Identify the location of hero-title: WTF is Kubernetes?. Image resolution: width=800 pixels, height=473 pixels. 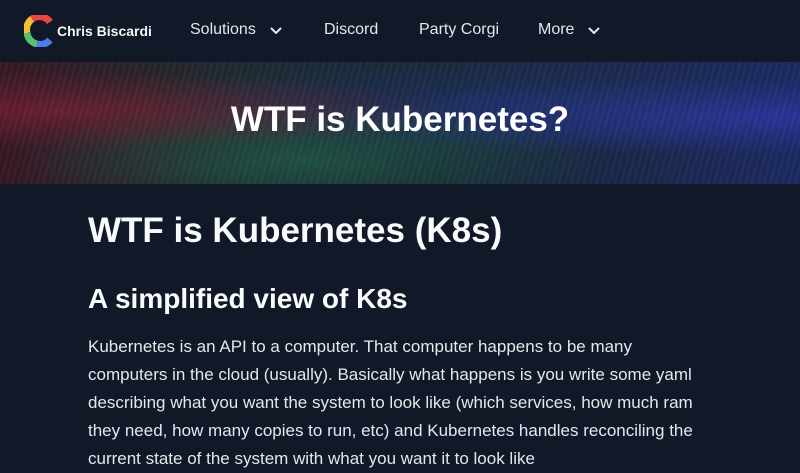
(400, 119).